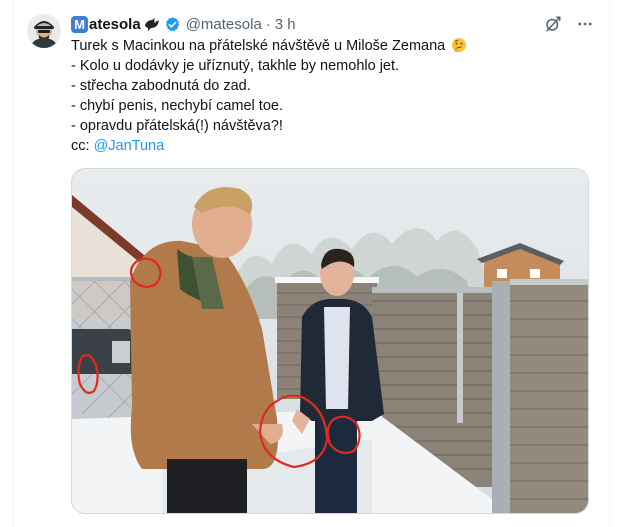 The image size is (624, 527). Describe the element at coordinates (115, 24) in the screenshot. I see `author-display-name: atesola` at that location.